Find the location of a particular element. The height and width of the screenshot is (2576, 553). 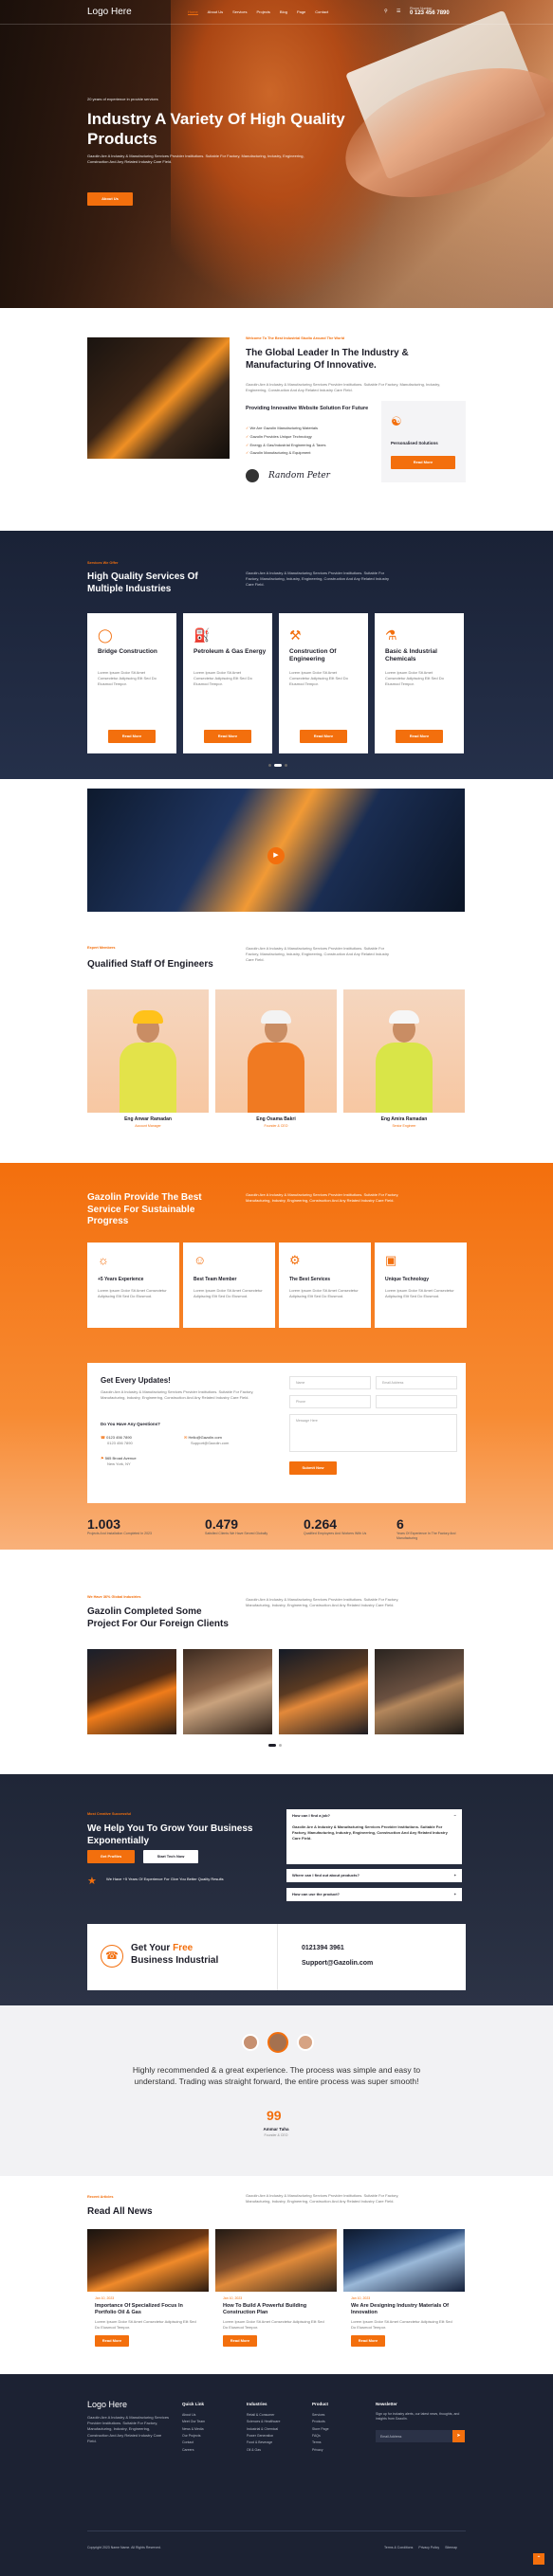

solutions-card: ☯ Personalised Solutions Read More is located at coordinates (423, 441).